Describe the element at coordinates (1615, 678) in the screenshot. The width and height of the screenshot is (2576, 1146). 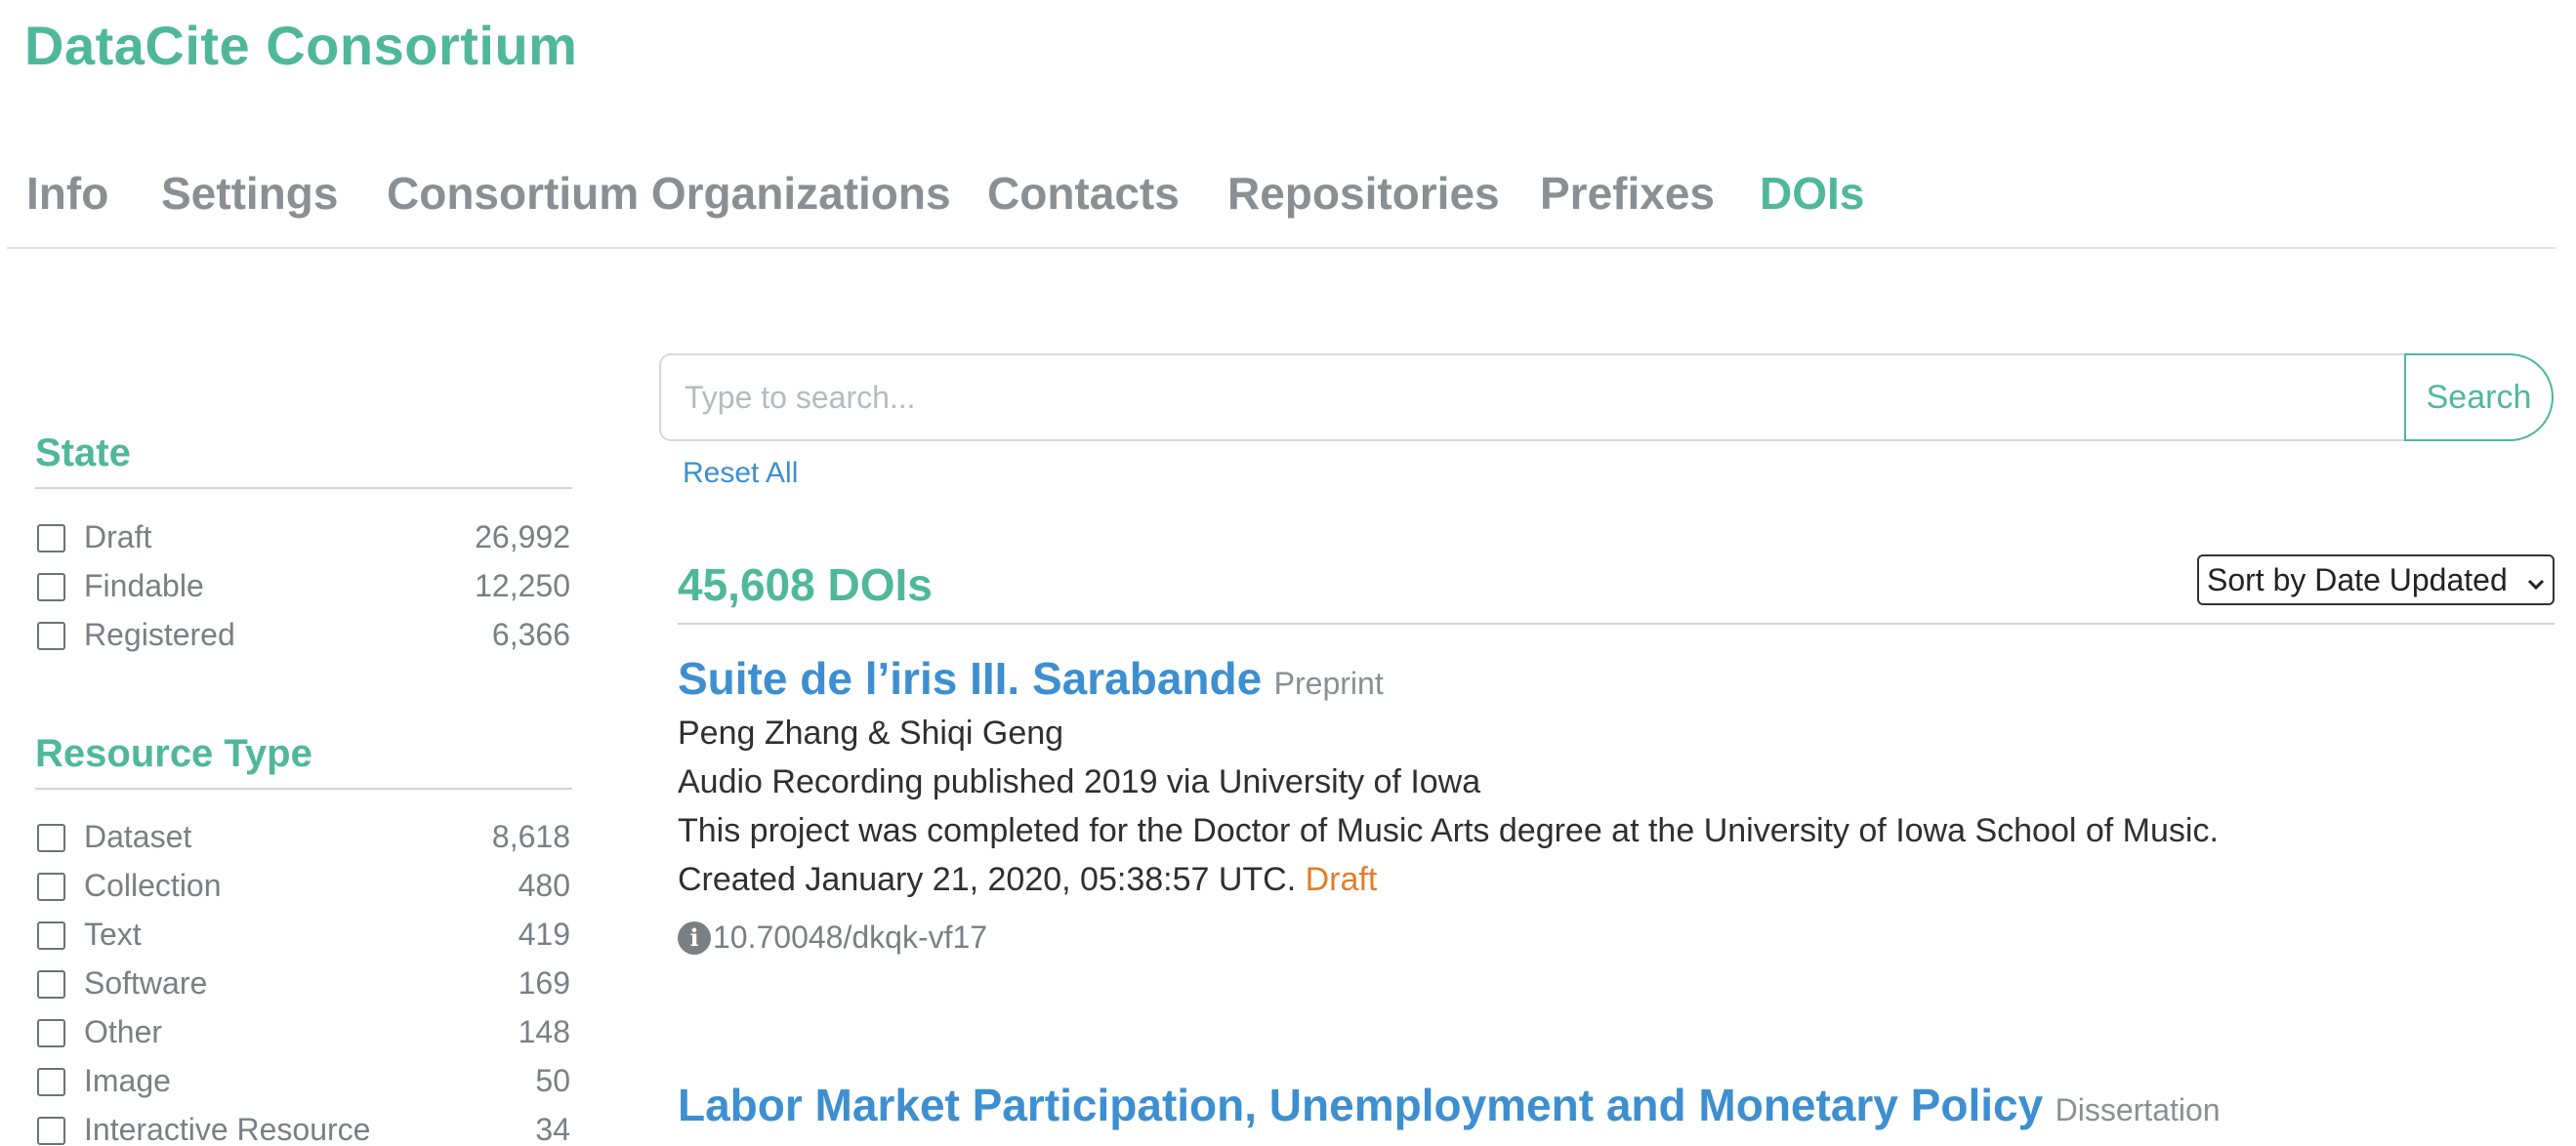
I see `result-title-line: Suite de l’iris III. Sarabande Preprint` at that location.